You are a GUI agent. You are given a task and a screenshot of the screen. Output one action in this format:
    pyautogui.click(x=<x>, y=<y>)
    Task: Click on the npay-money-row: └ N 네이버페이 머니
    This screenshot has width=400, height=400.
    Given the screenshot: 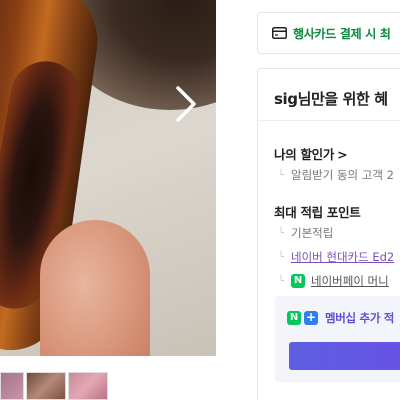 What is the action you would take?
    pyautogui.click(x=333, y=281)
    